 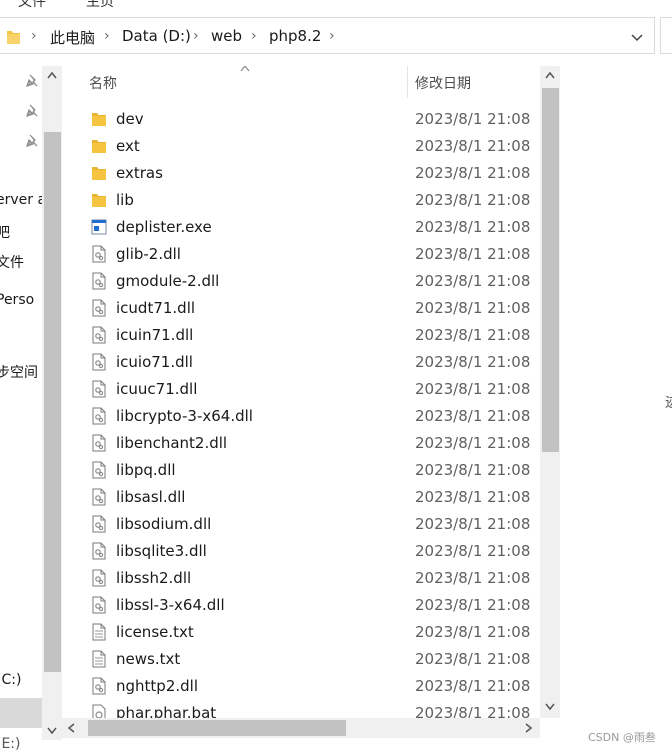 I want to click on file-row: nghttp2.dll 2023/8/1 21:08, so click(x=301, y=686).